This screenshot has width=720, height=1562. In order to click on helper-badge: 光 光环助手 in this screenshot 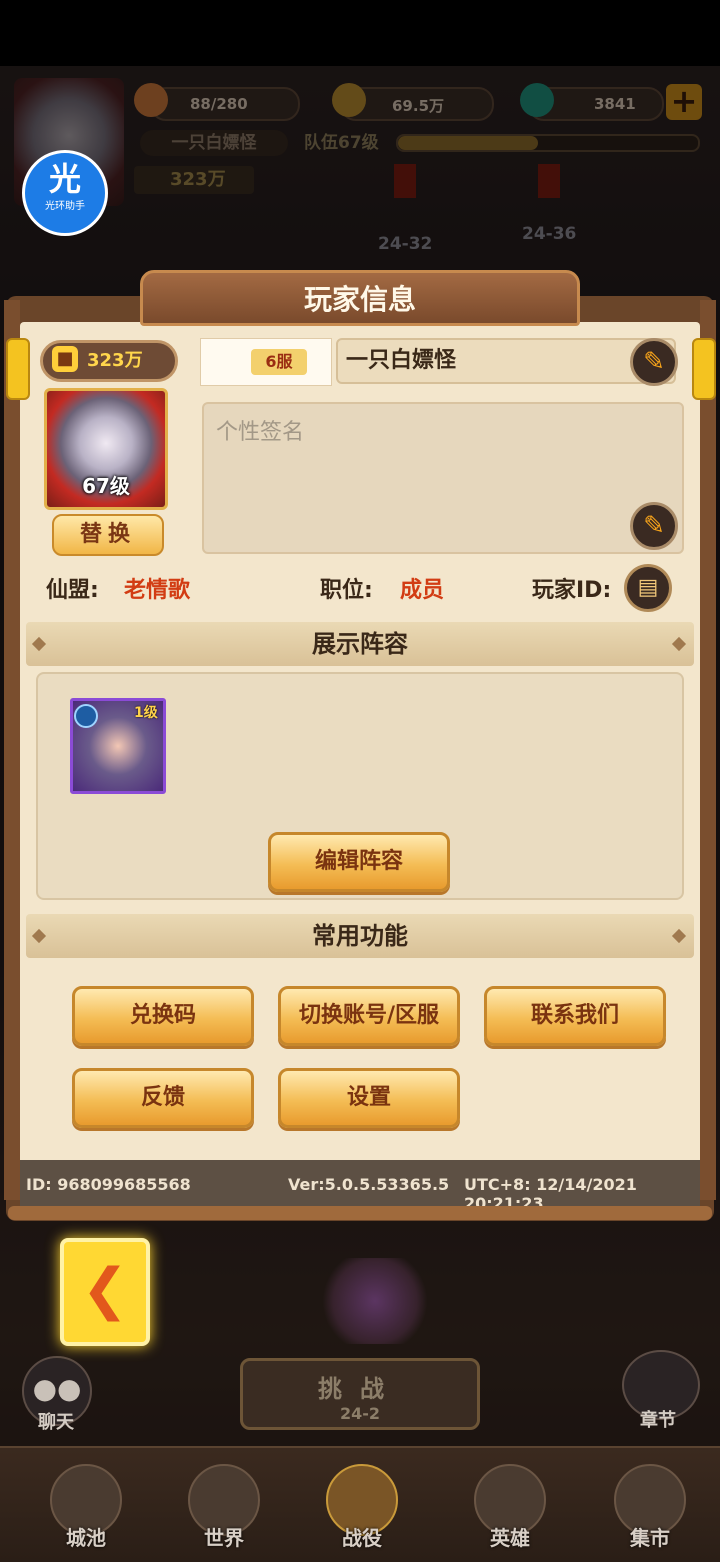, I will do `click(65, 193)`.